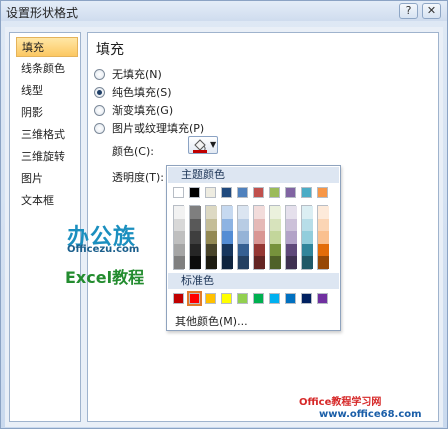 Image resolution: width=448 pixels, height=429 pixels. What do you see at coordinates (133, 151) in the screenshot?
I see `color-label: 颜色(C):` at bounding box center [133, 151].